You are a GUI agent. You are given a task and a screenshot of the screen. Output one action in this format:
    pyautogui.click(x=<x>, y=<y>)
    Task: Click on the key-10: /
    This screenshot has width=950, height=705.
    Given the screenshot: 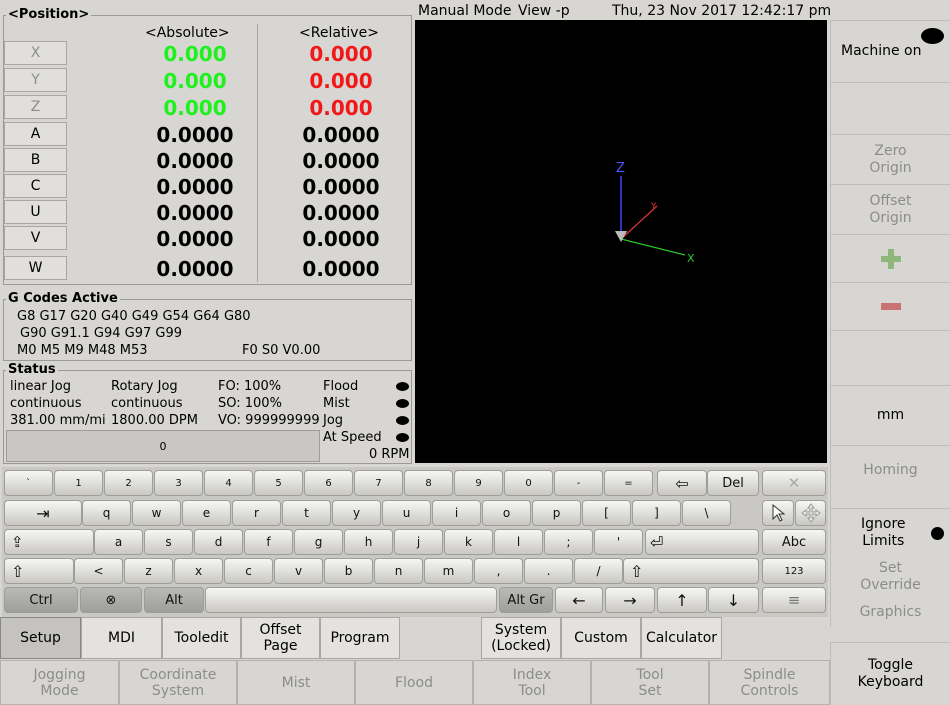 What is the action you would take?
    pyautogui.click(x=598, y=571)
    